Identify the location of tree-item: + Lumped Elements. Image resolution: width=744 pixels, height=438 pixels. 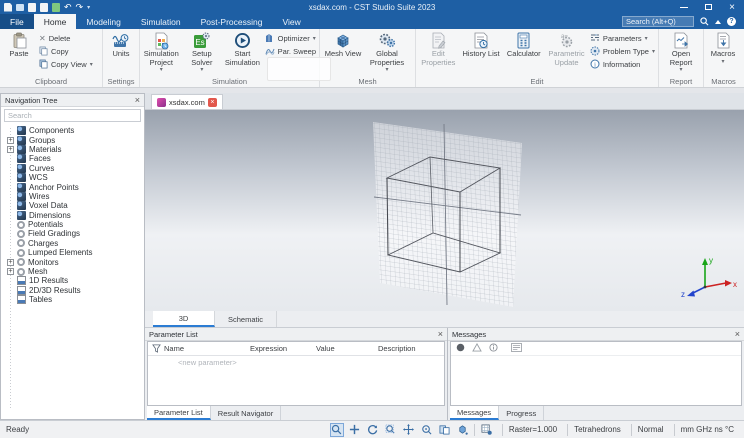
(74, 252).